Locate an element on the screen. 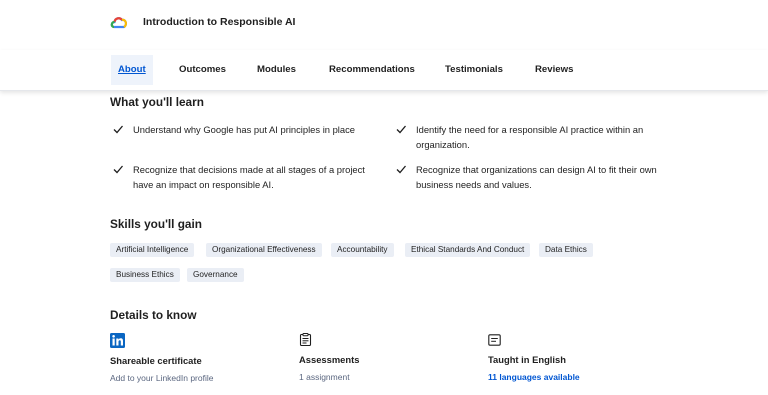 The height and width of the screenshot is (395, 768). tab-outcomes: Outcomes is located at coordinates (202, 70).